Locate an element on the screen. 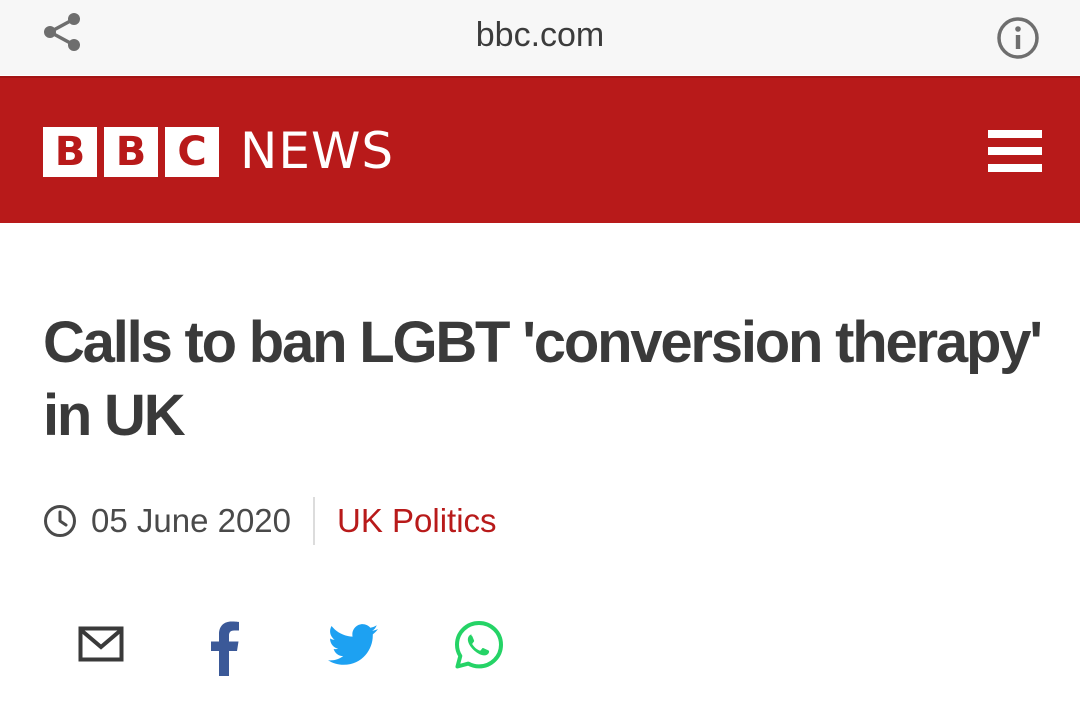  meta-divider is located at coordinates (314, 521).